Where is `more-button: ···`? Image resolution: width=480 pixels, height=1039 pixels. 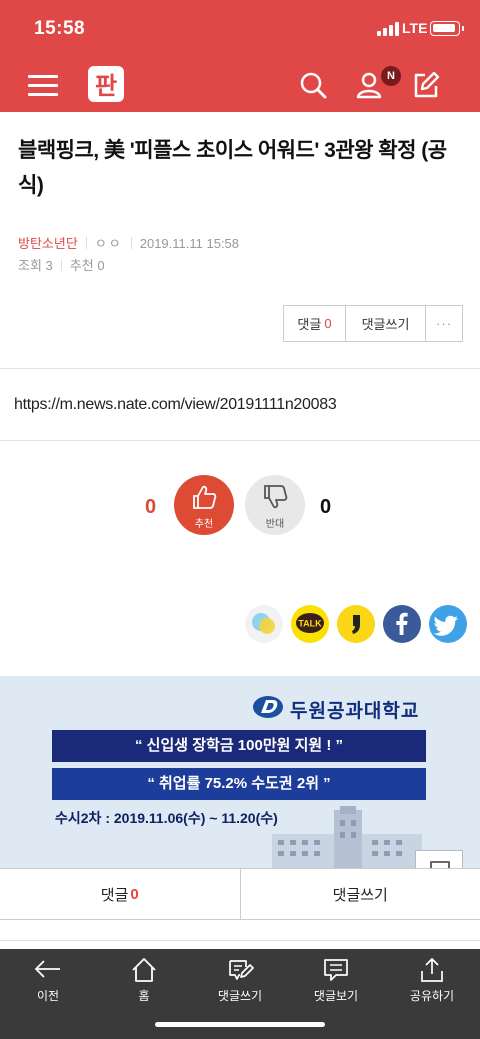 more-button: ··· is located at coordinates (444, 323).